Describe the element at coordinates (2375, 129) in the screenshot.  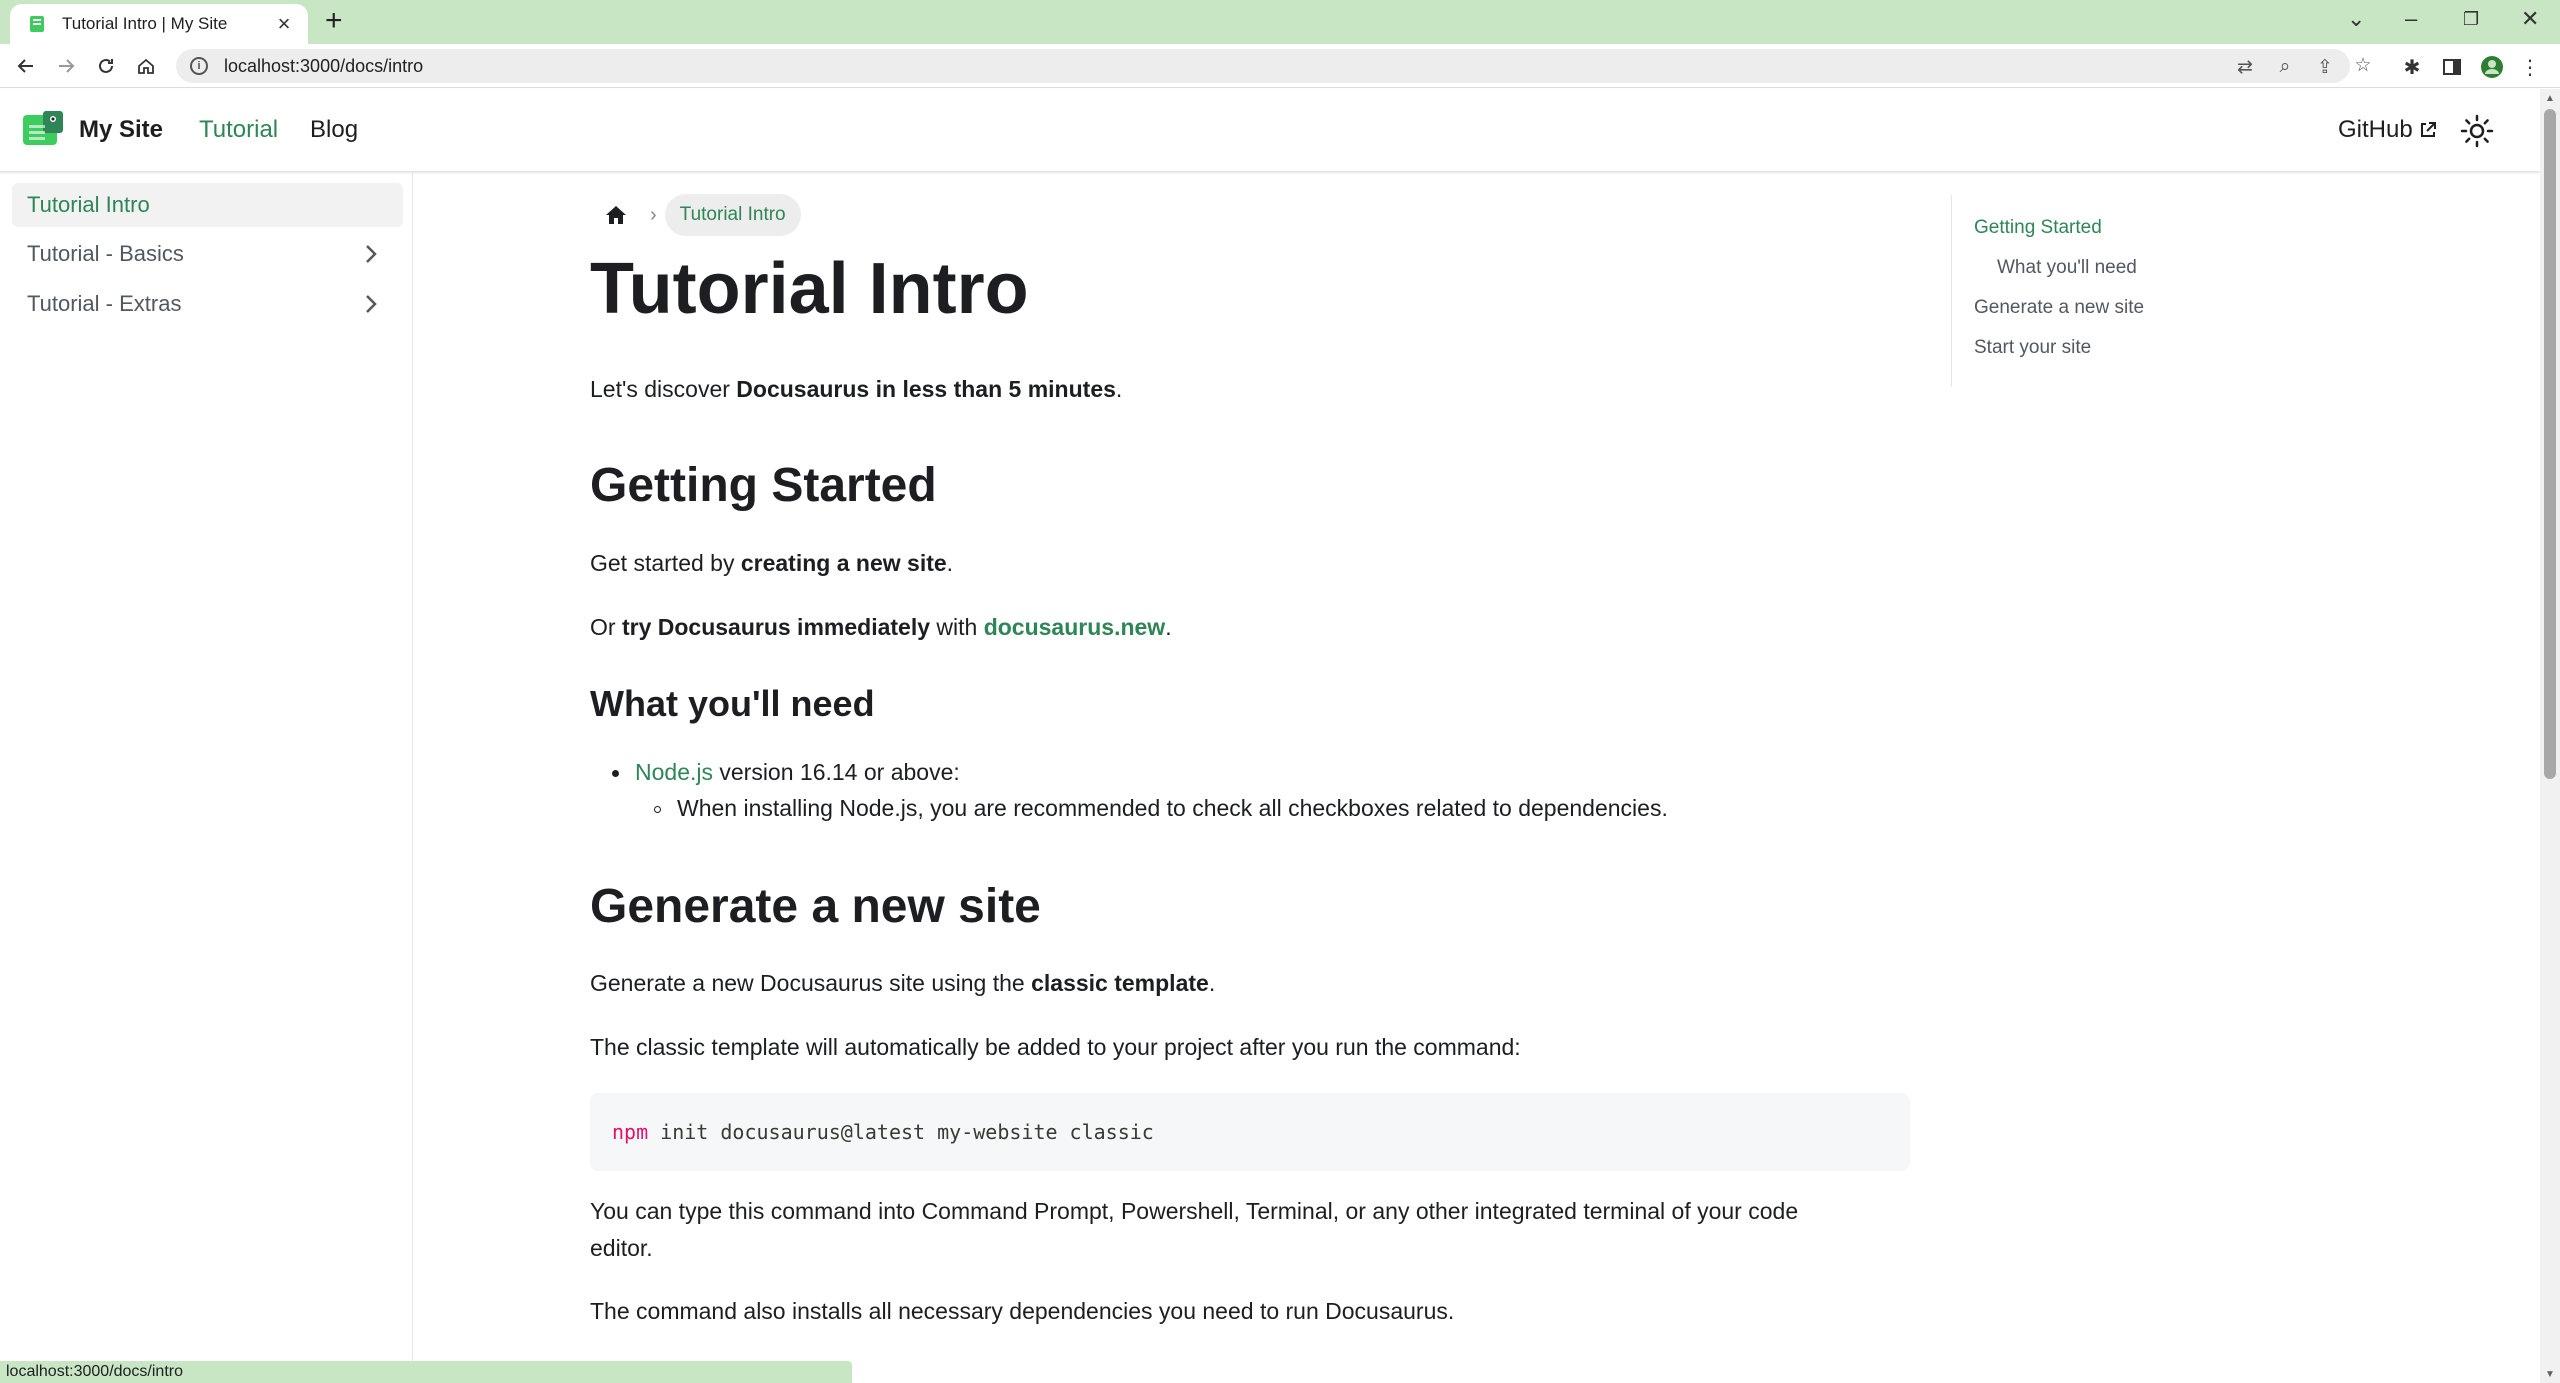
I see `github-label: GitHub` at that location.